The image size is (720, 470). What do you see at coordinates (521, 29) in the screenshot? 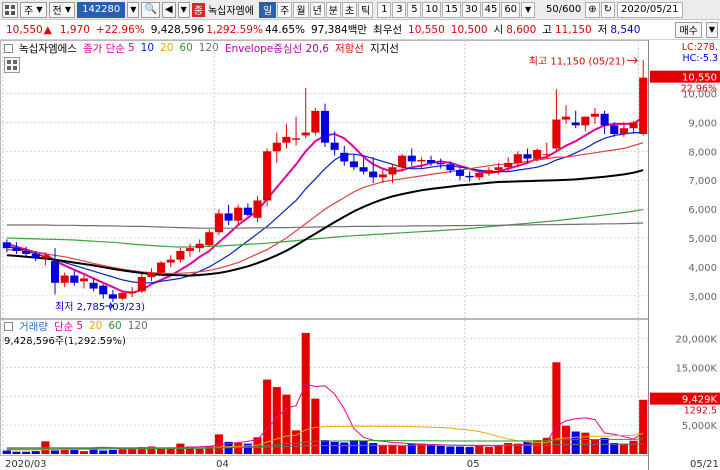
I see `open-price: 8,600` at bounding box center [521, 29].